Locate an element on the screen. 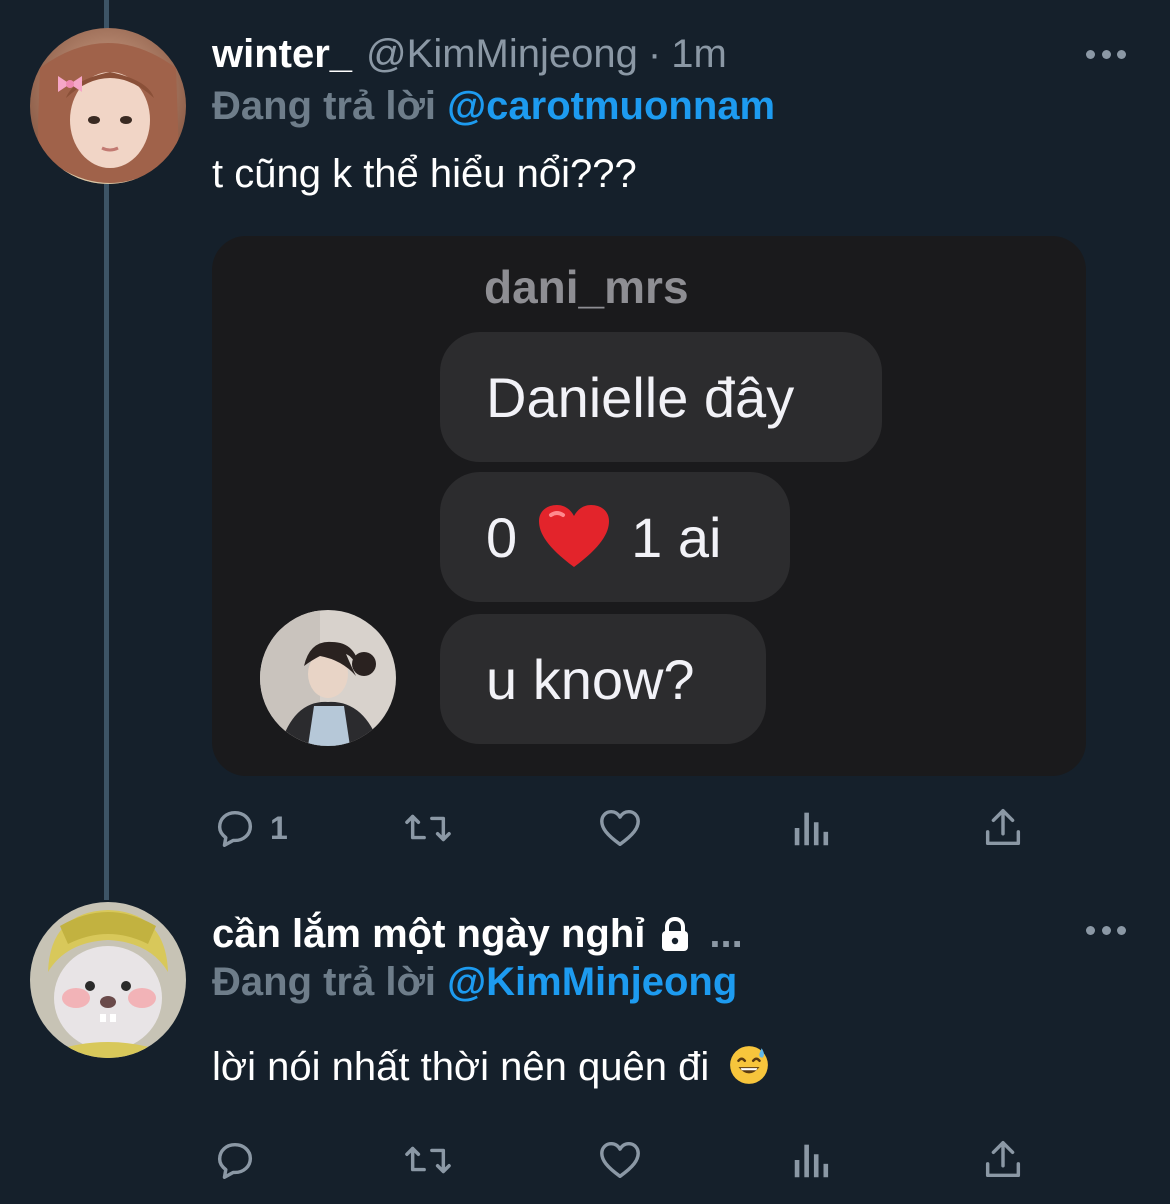  tweet-actions is located at coordinates (622, 1160).